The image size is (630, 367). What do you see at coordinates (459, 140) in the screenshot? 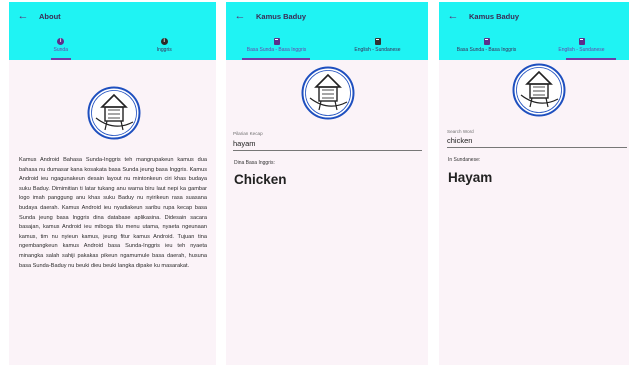
I see `search-input: chicken` at bounding box center [459, 140].